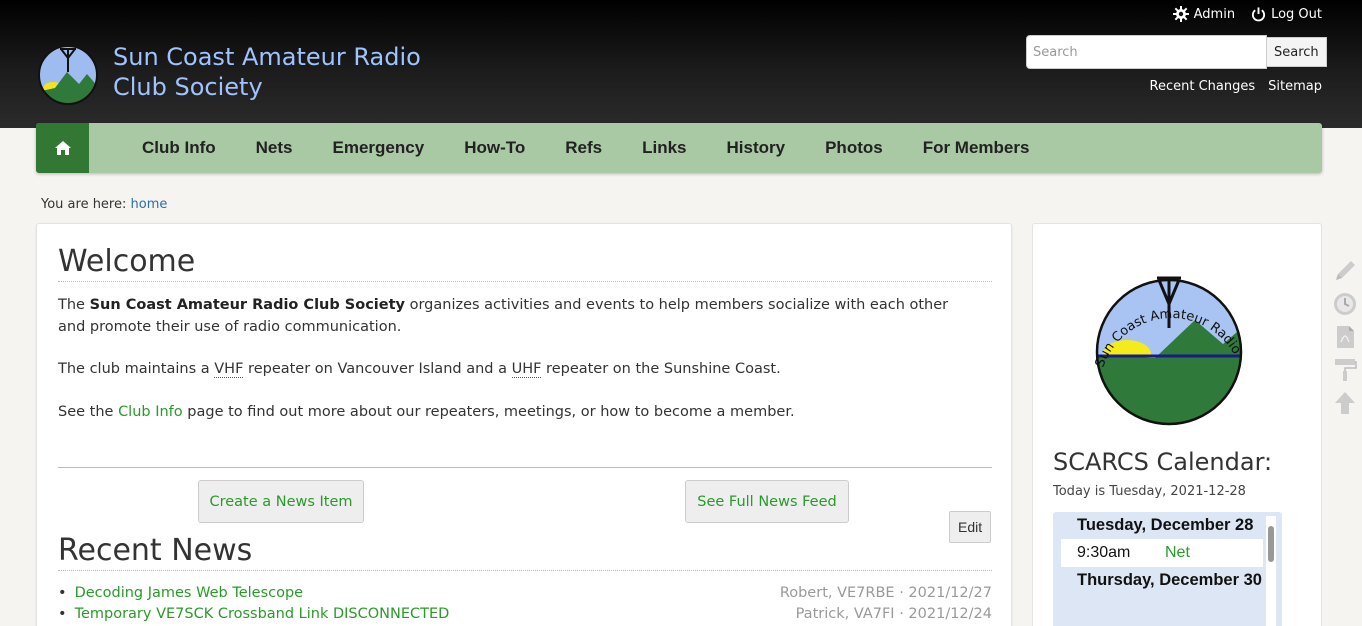 This screenshot has width=1362, height=626. Describe the element at coordinates (1345, 337) in the screenshot. I see `pdf-icon` at that location.